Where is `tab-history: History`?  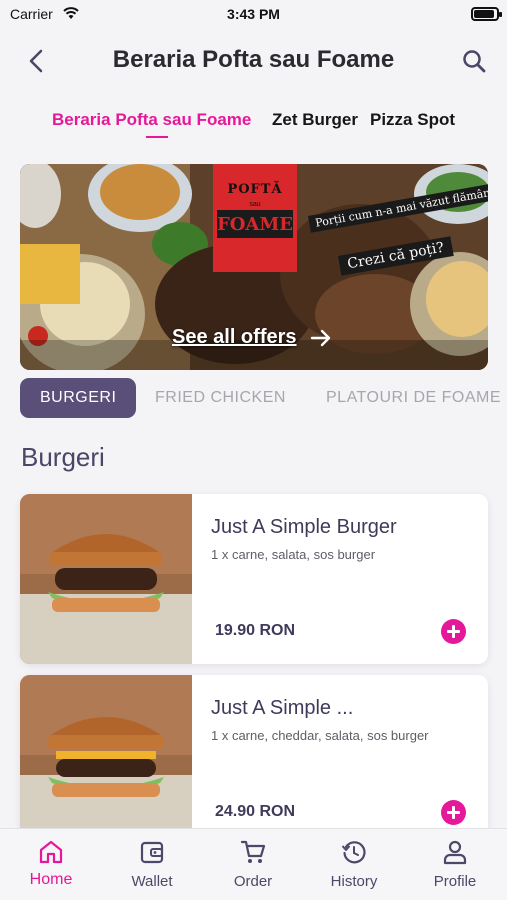 tab-history: History is located at coordinates (354, 864).